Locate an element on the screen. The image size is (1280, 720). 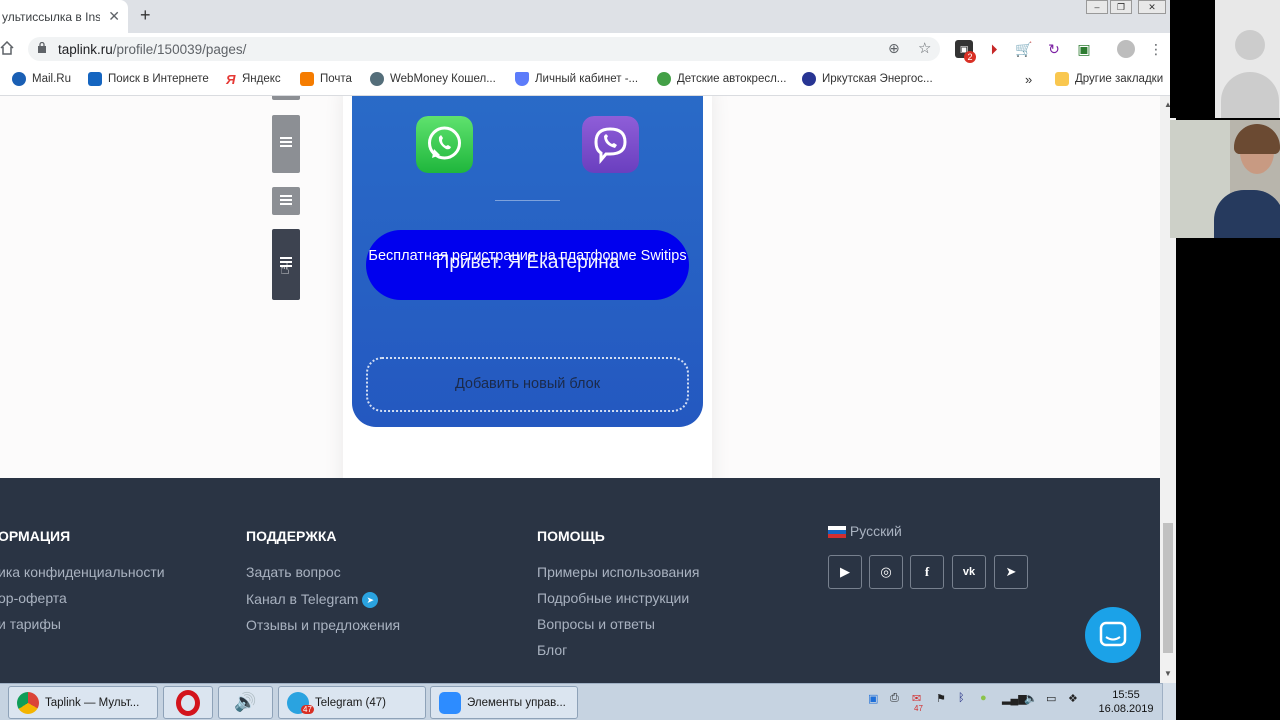
facebook-icon: f is located at coordinates (927, 572).